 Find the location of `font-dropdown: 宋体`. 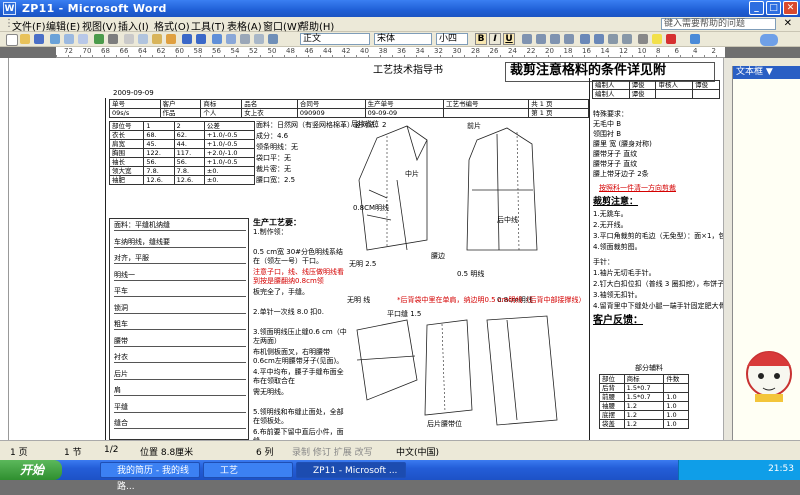

font-dropdown: 宋体 is located at coordinates (403, 39).